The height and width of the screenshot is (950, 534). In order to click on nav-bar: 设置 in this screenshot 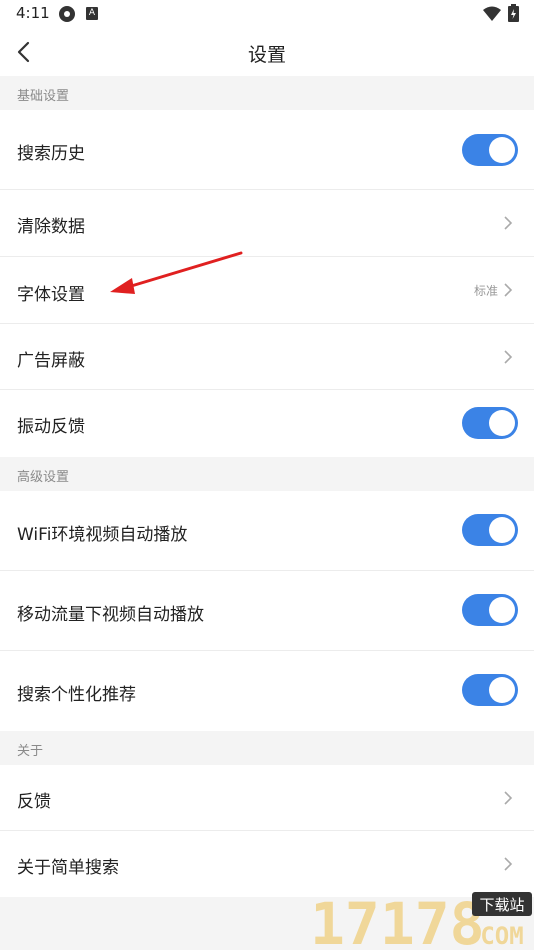, I will do `click(267, 52)`.